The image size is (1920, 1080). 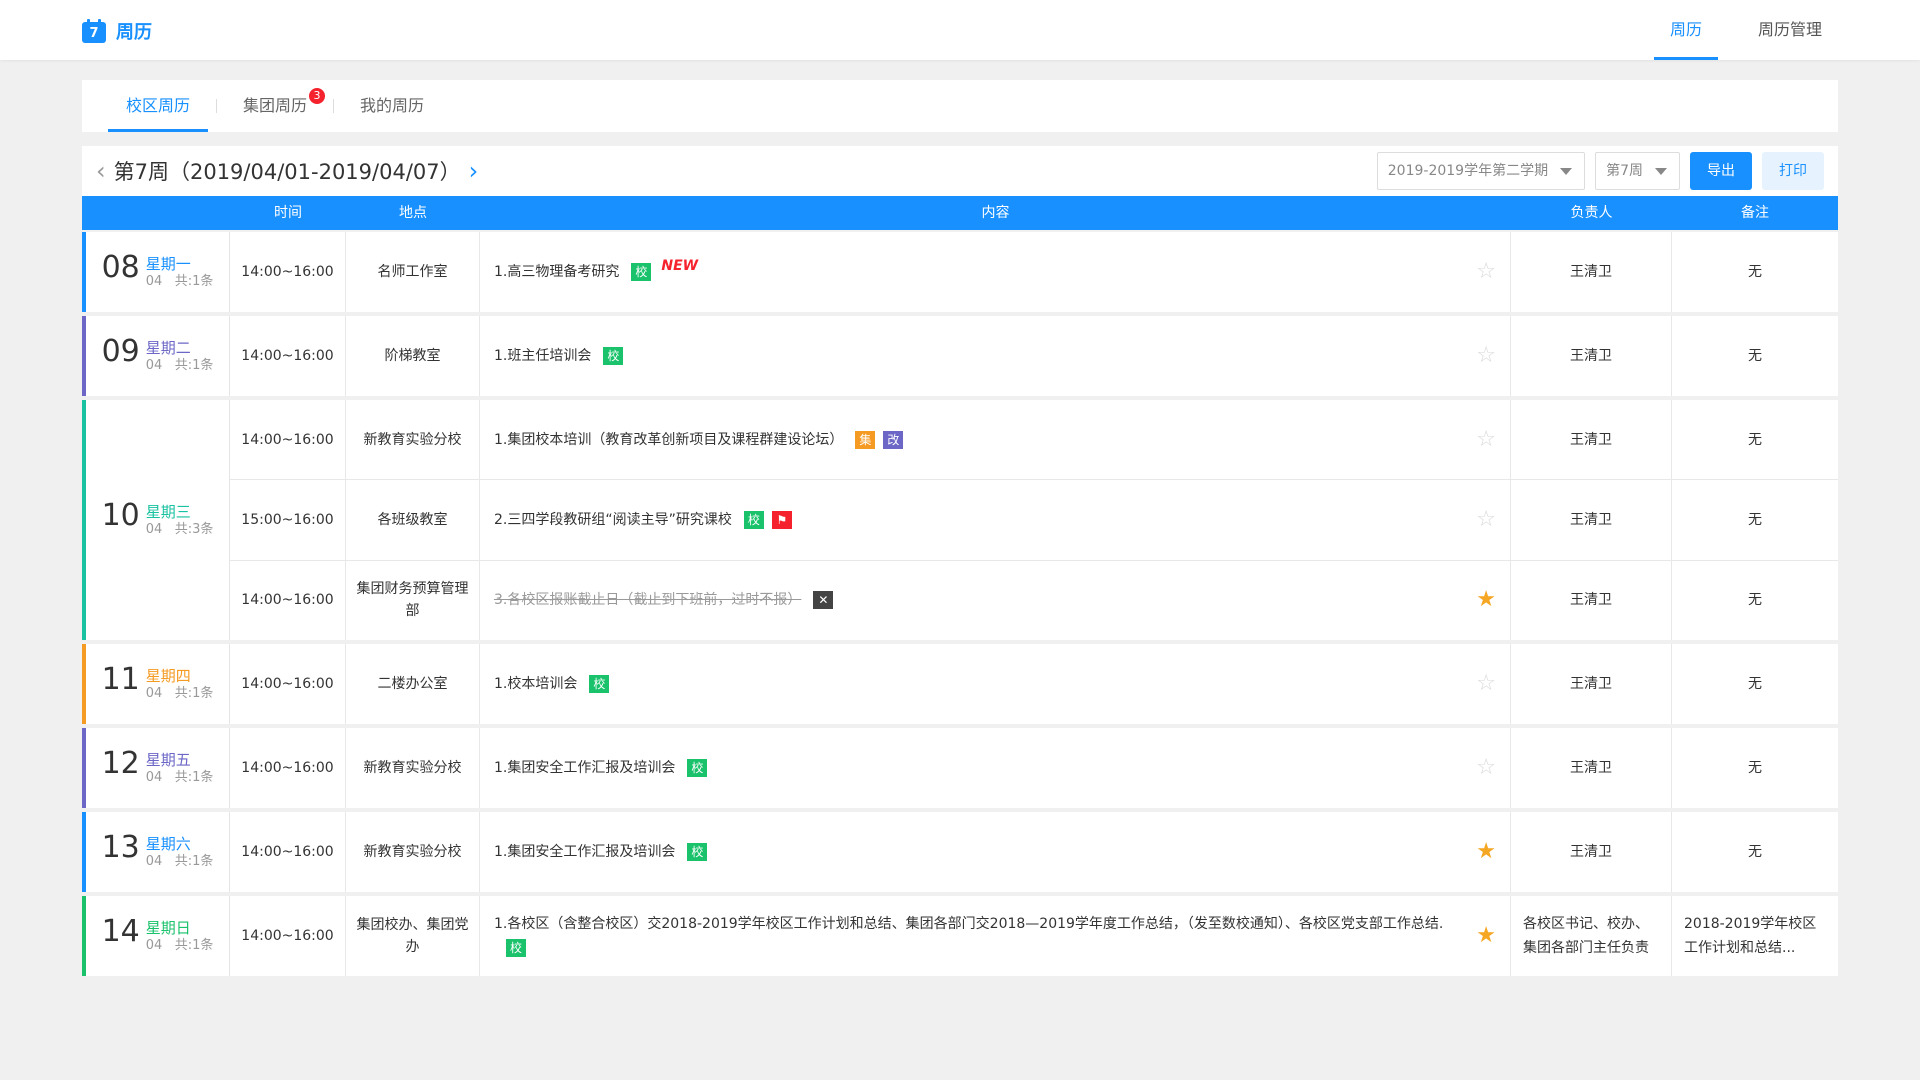 What do you see at coordinates (120, 763) in the screenshot?
I see `day-number: 12` at bounding box center [120, 763].